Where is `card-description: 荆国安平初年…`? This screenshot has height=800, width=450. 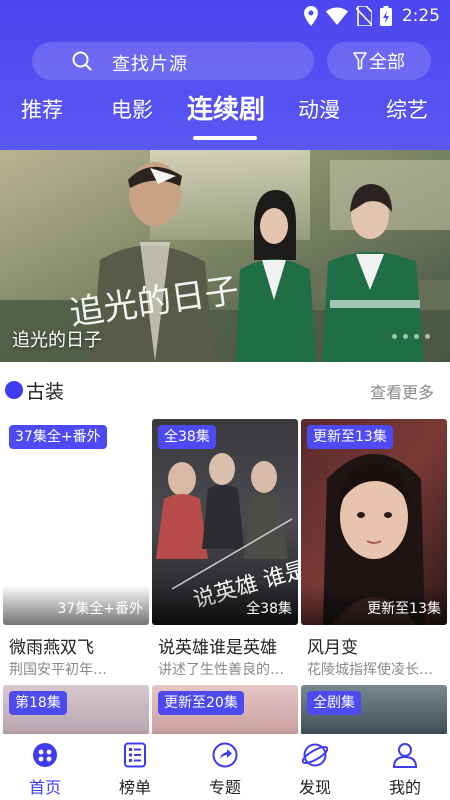 card-description: 荆国安平初年… is located at coordinates (58, 670).